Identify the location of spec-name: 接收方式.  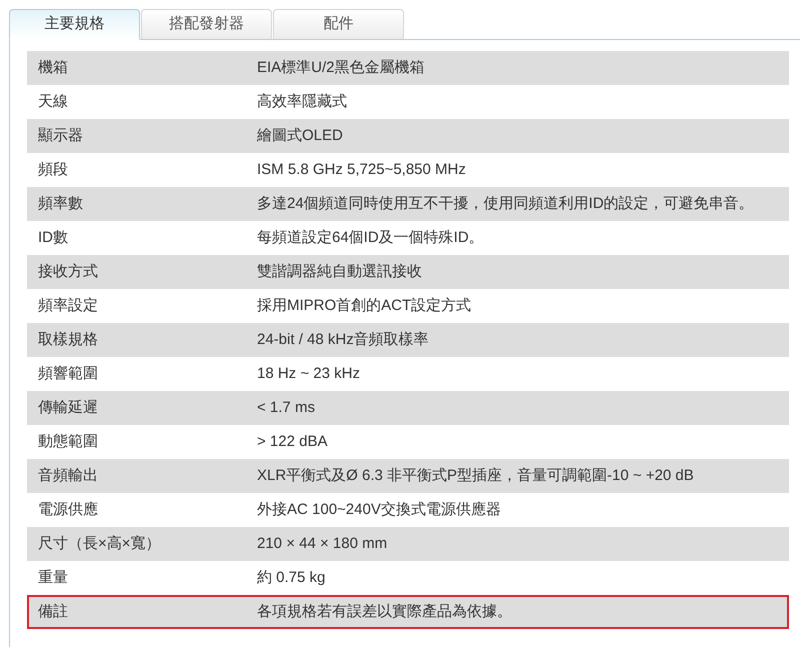
(68, 272).